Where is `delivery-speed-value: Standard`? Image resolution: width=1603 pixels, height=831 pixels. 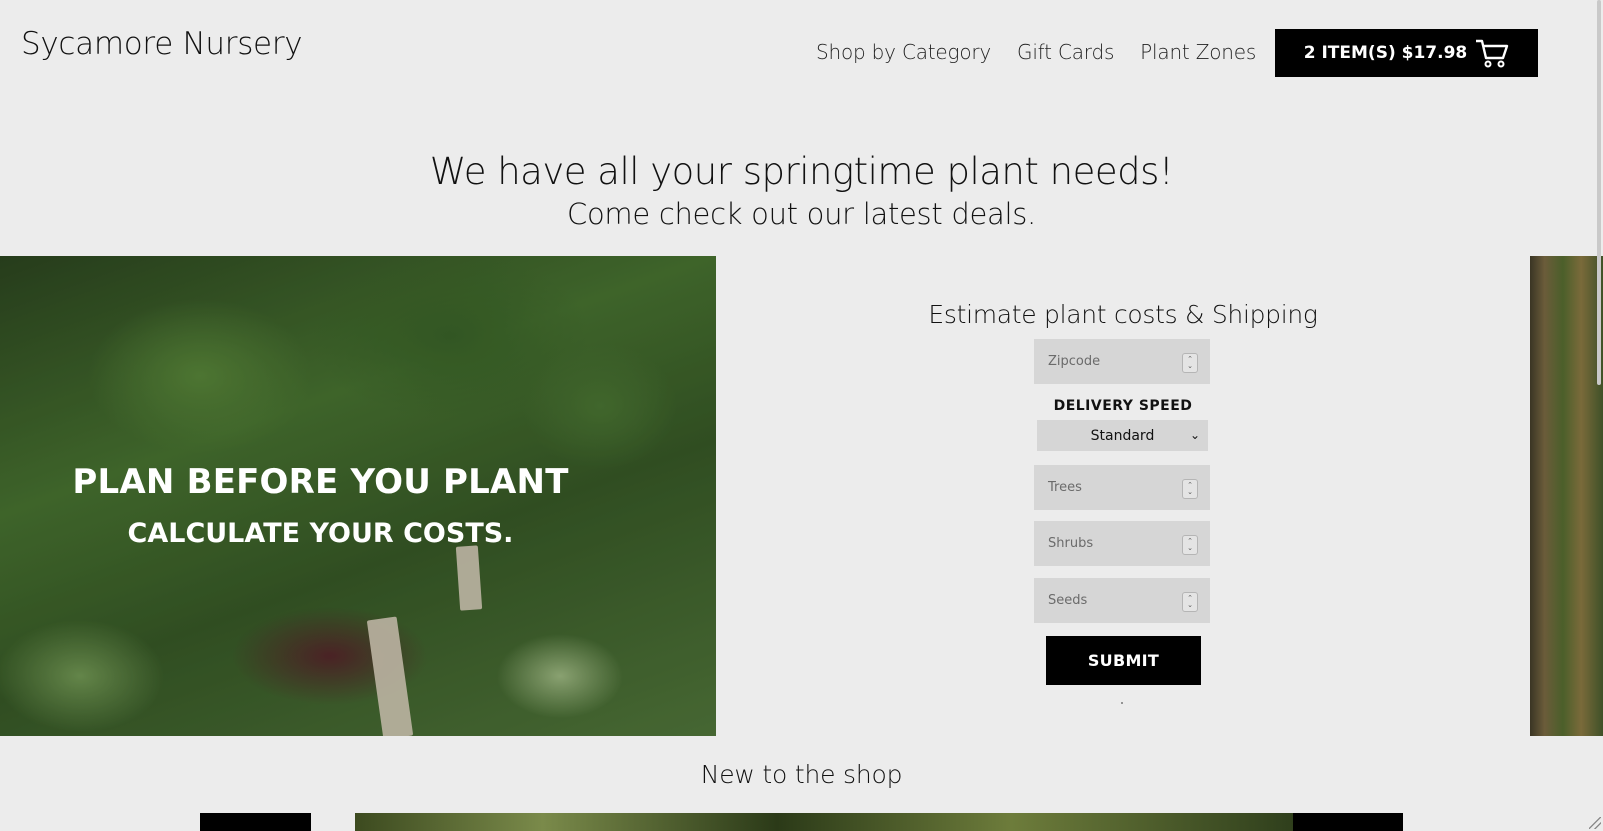
delivery-speed-value: Standard is located at coordinates (1122, 435).